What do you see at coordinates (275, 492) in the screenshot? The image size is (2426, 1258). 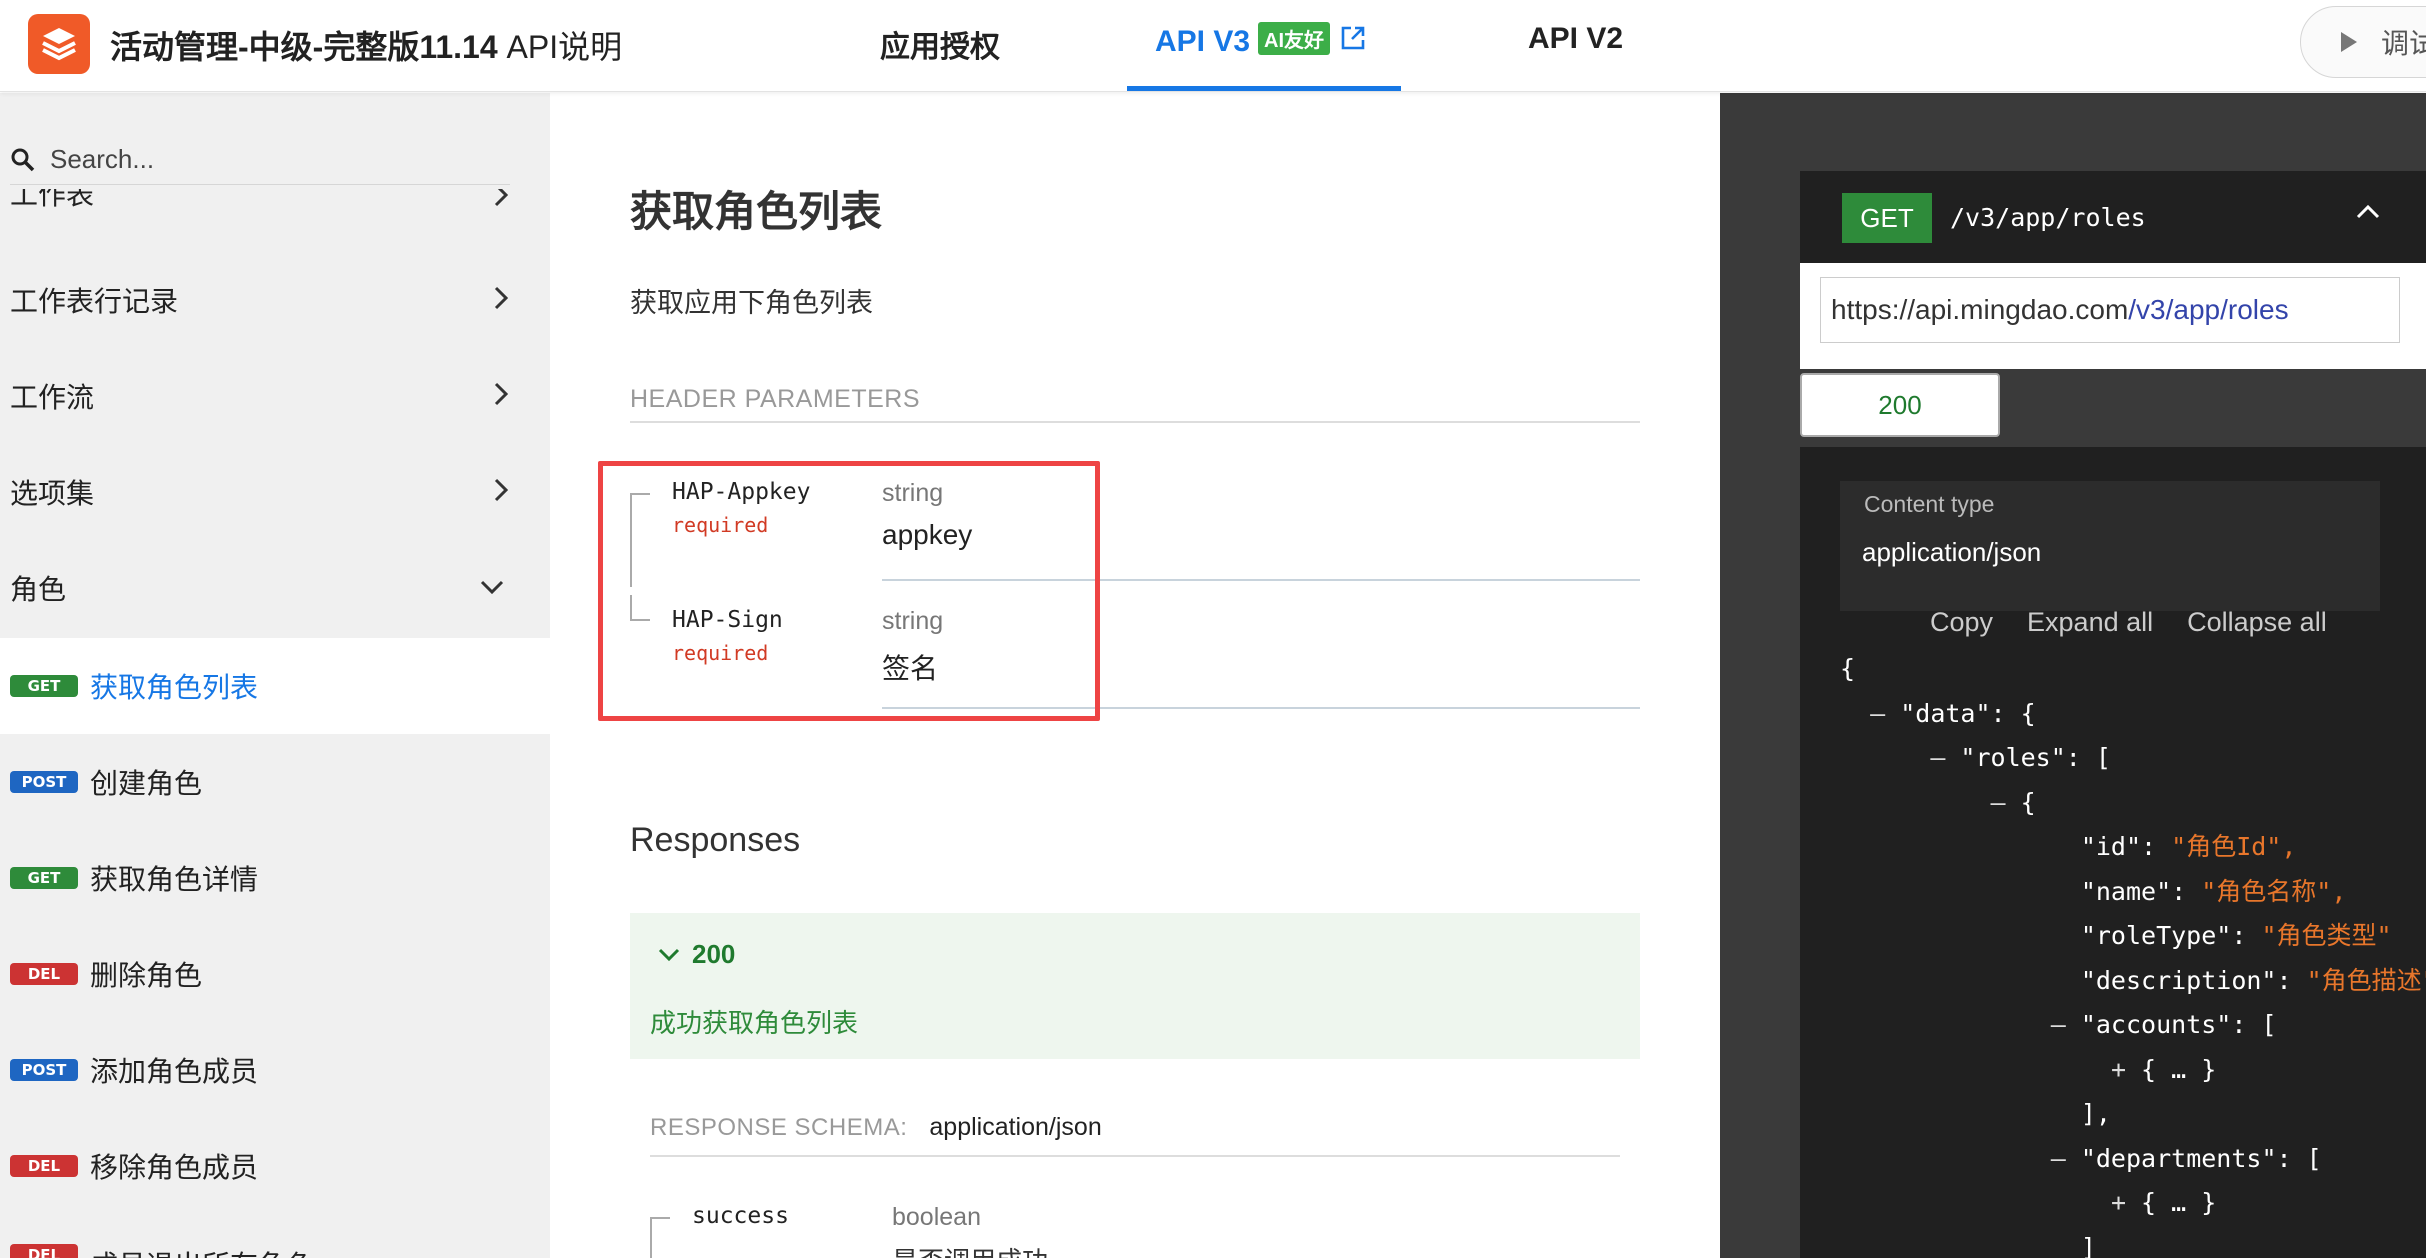 I see `sidebar-item-optionsets: 选项集` at bounding box center [275, 492].